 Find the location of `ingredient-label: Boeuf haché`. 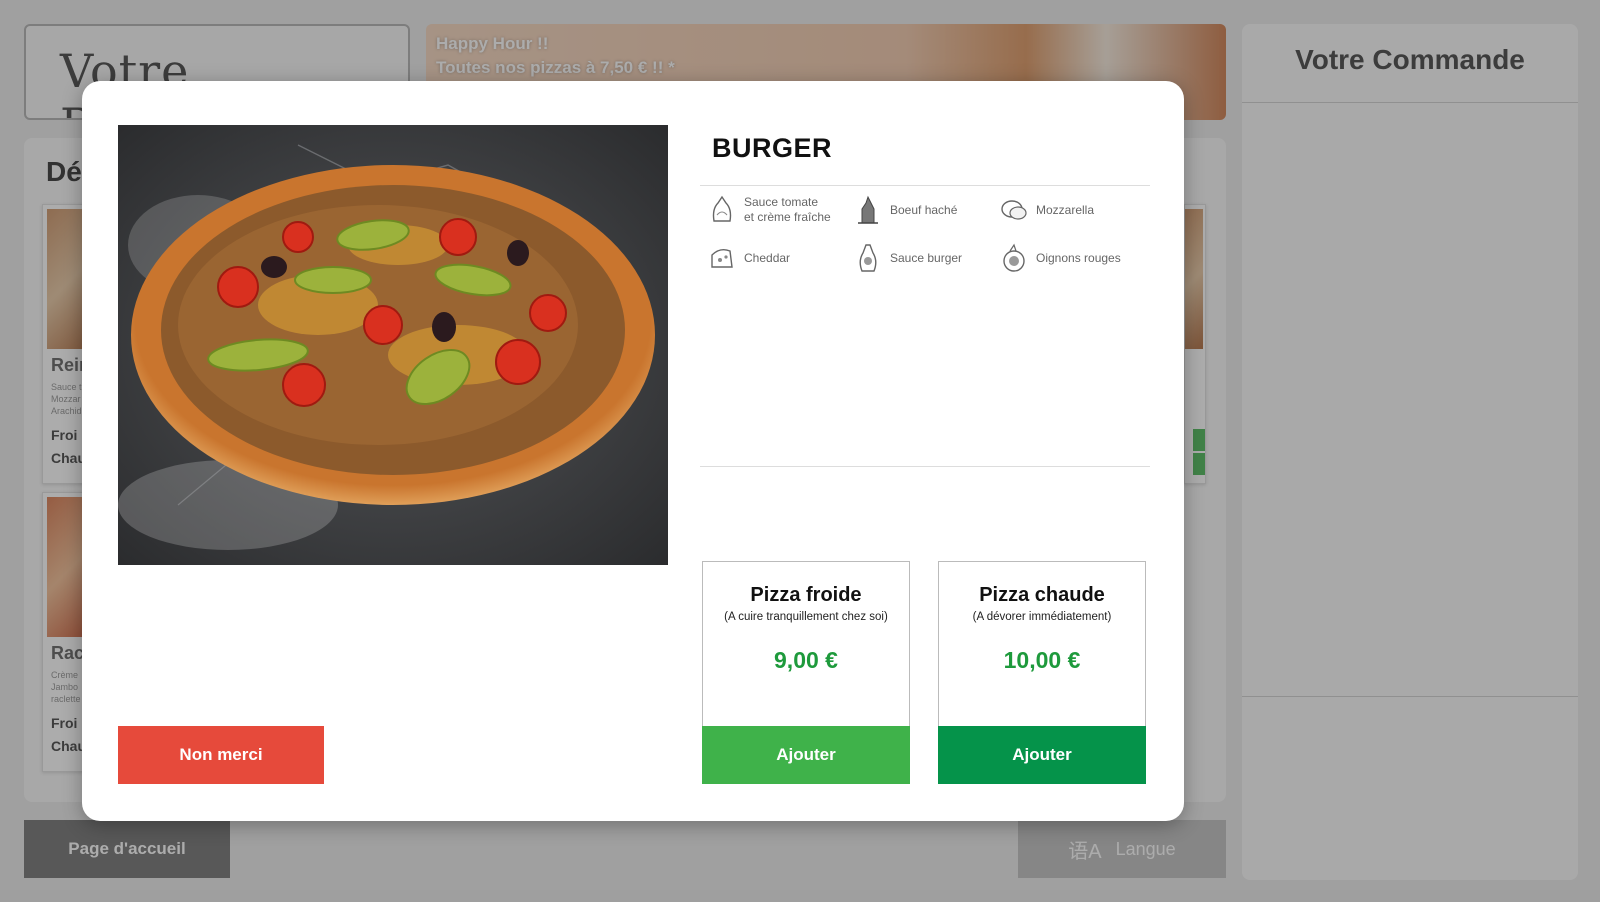

ingredient-label: Boeuf haché is located at coordinates (924, 209).